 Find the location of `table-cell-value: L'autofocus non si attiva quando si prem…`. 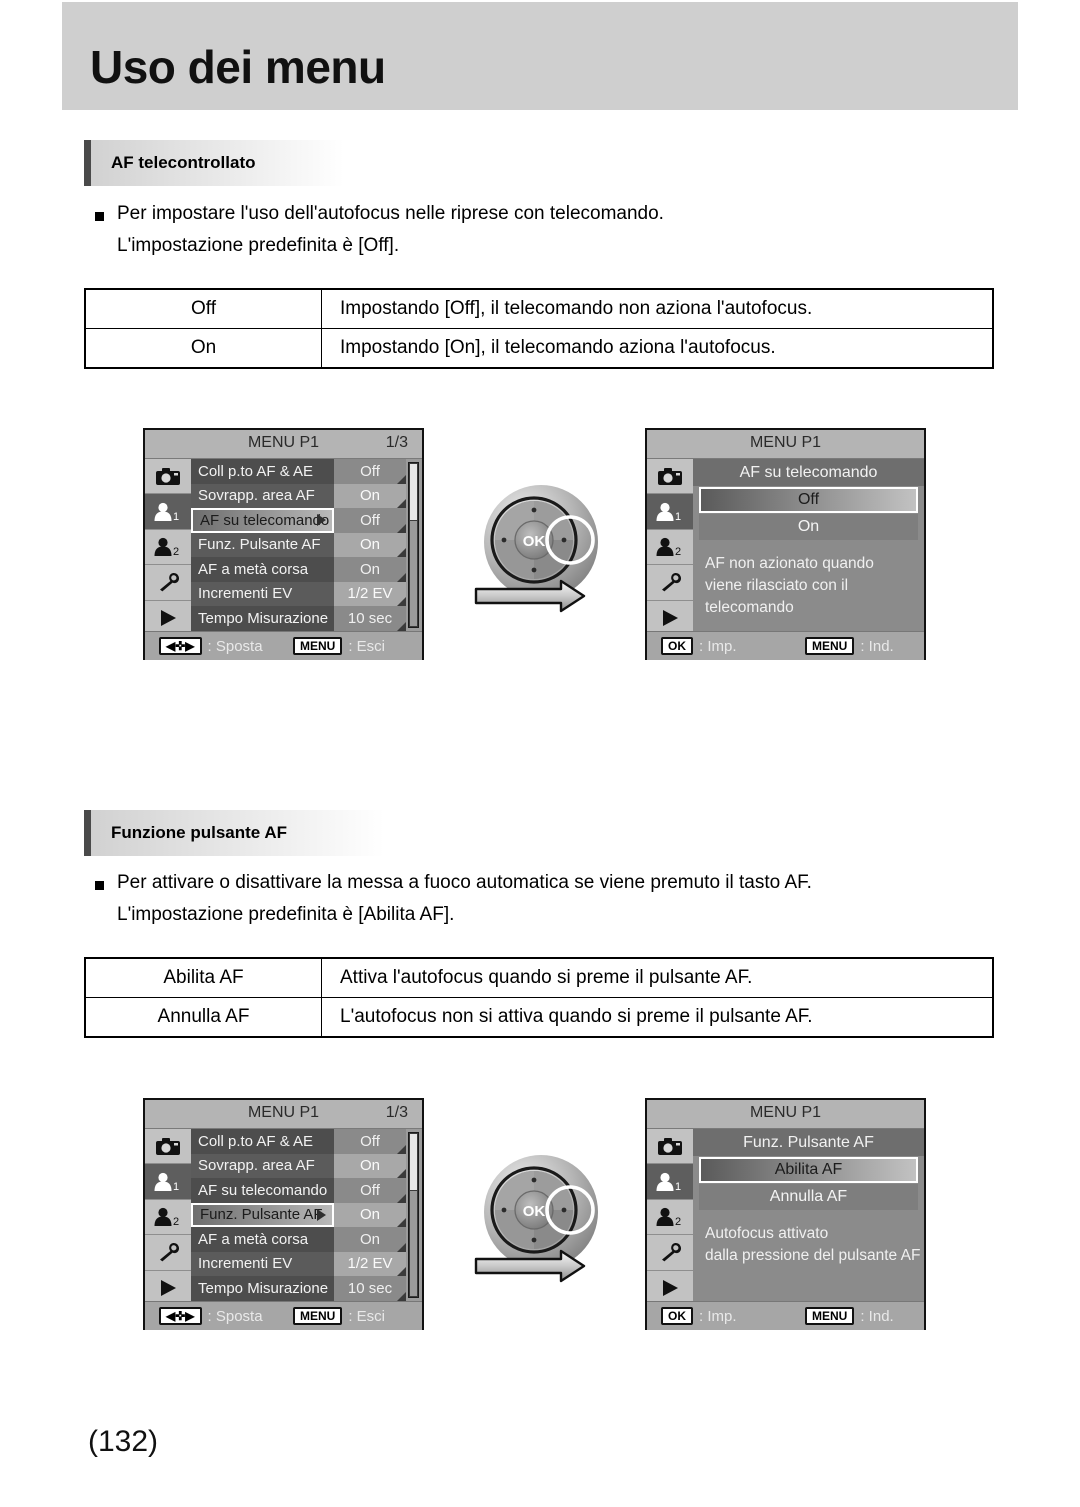

table-cell-value: L'autofocus non si attiva quando si prem… is located at coordinates (657, 1017).